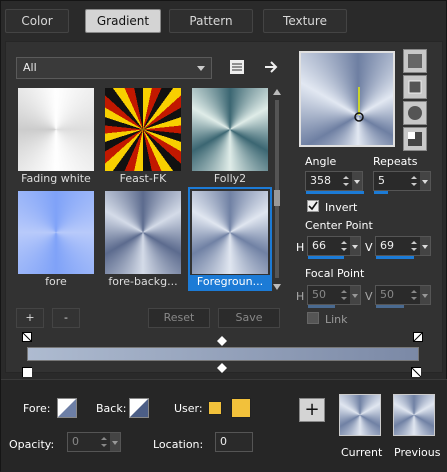 The width and height of the screenshot is (447, 472). What do you see at coordinates (223, 354) in the screenshot?
I see `gradient-strip` at bounding box center [223, 354].